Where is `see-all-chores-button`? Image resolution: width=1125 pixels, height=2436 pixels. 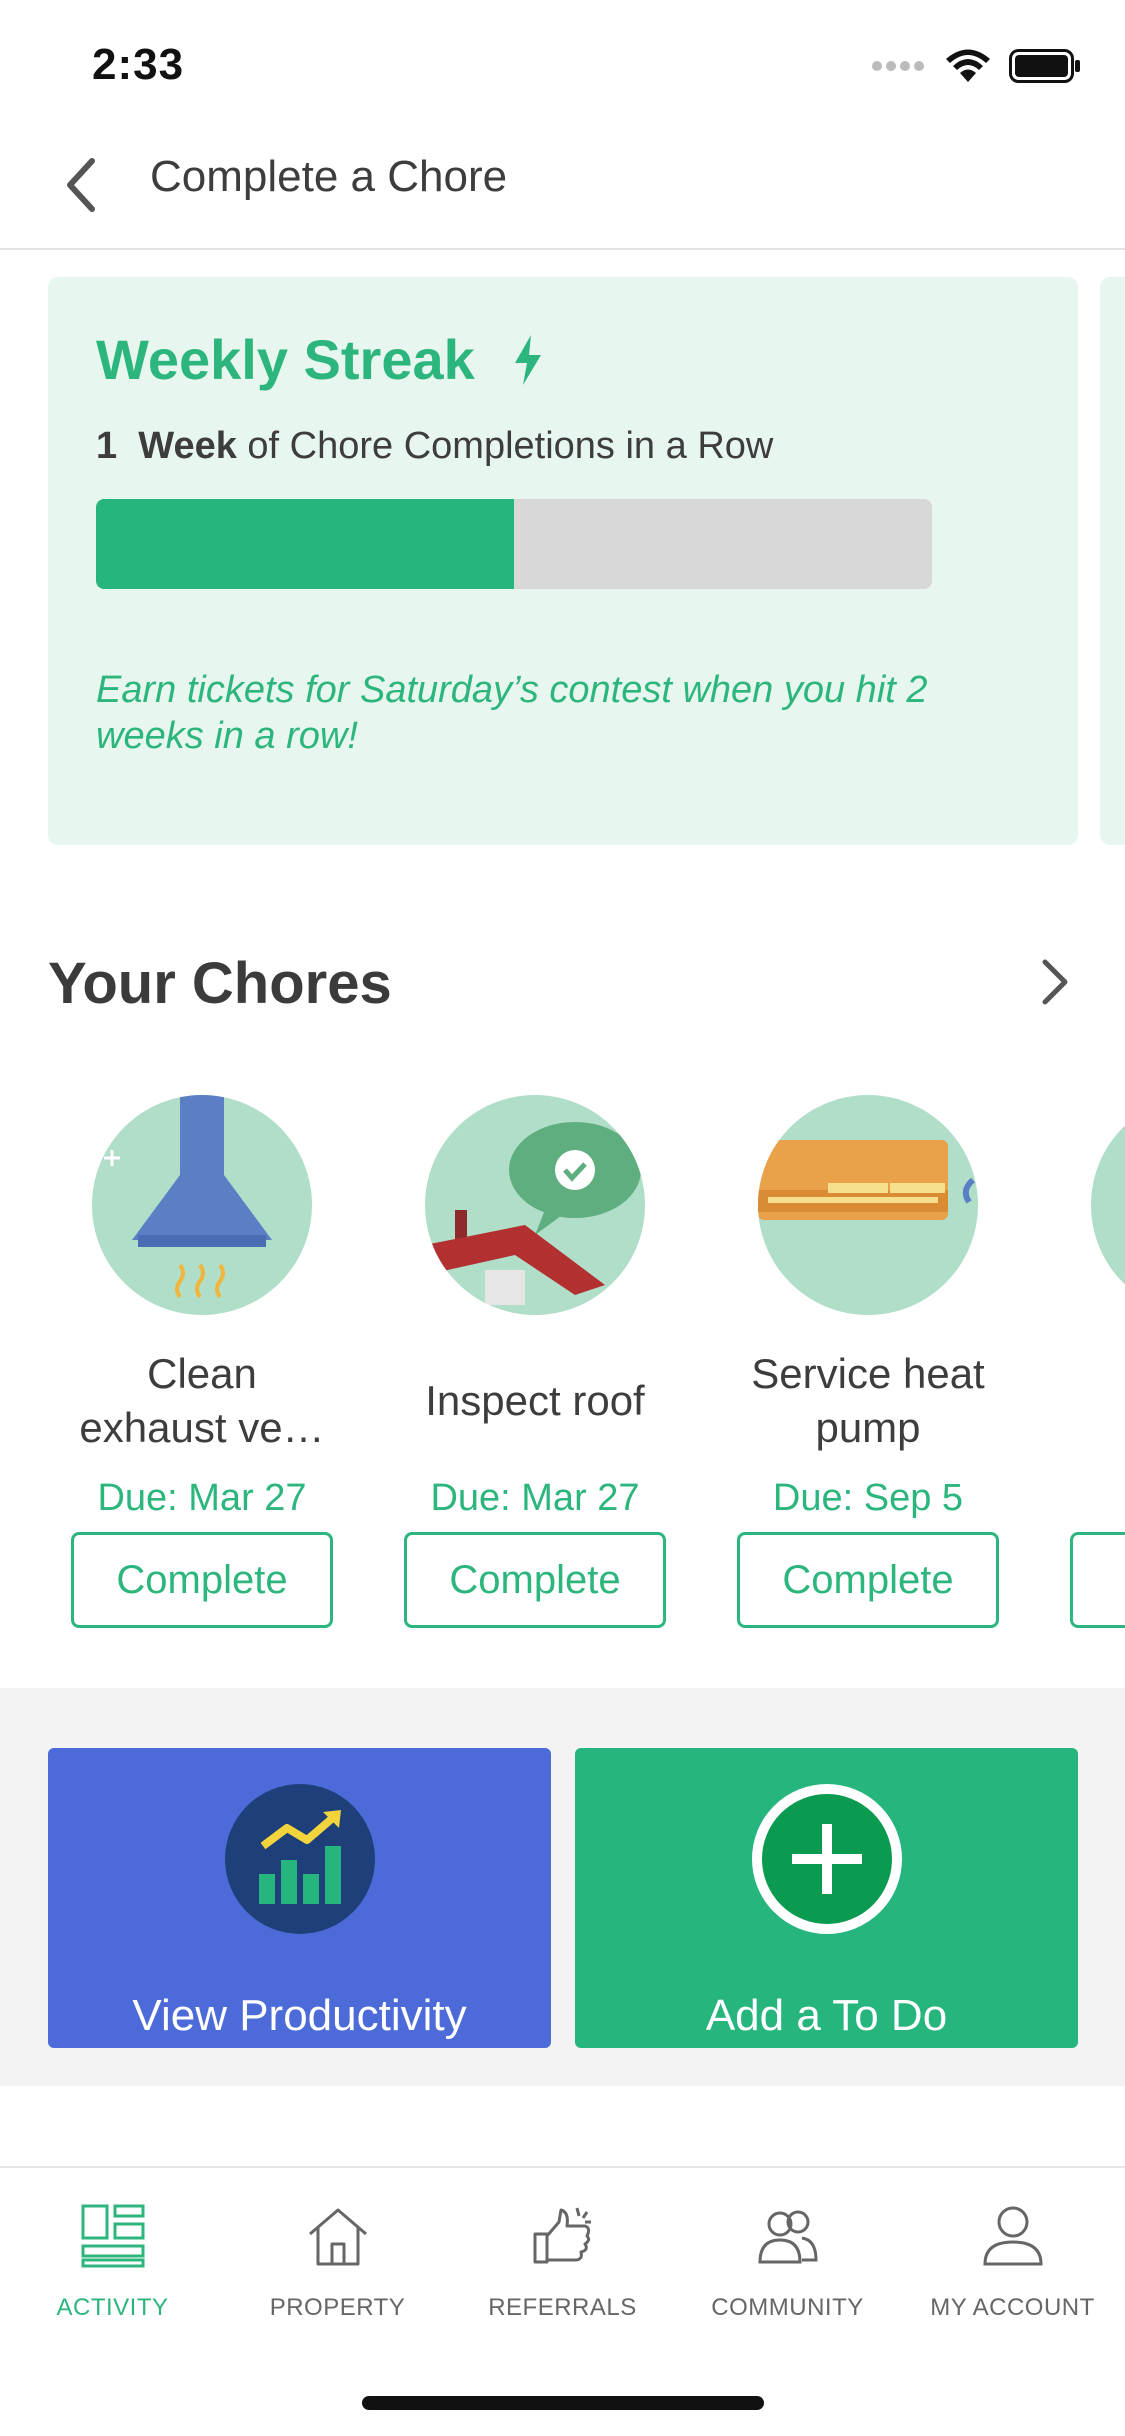 see-all-chores-button is located at coordinates (1055, 982).